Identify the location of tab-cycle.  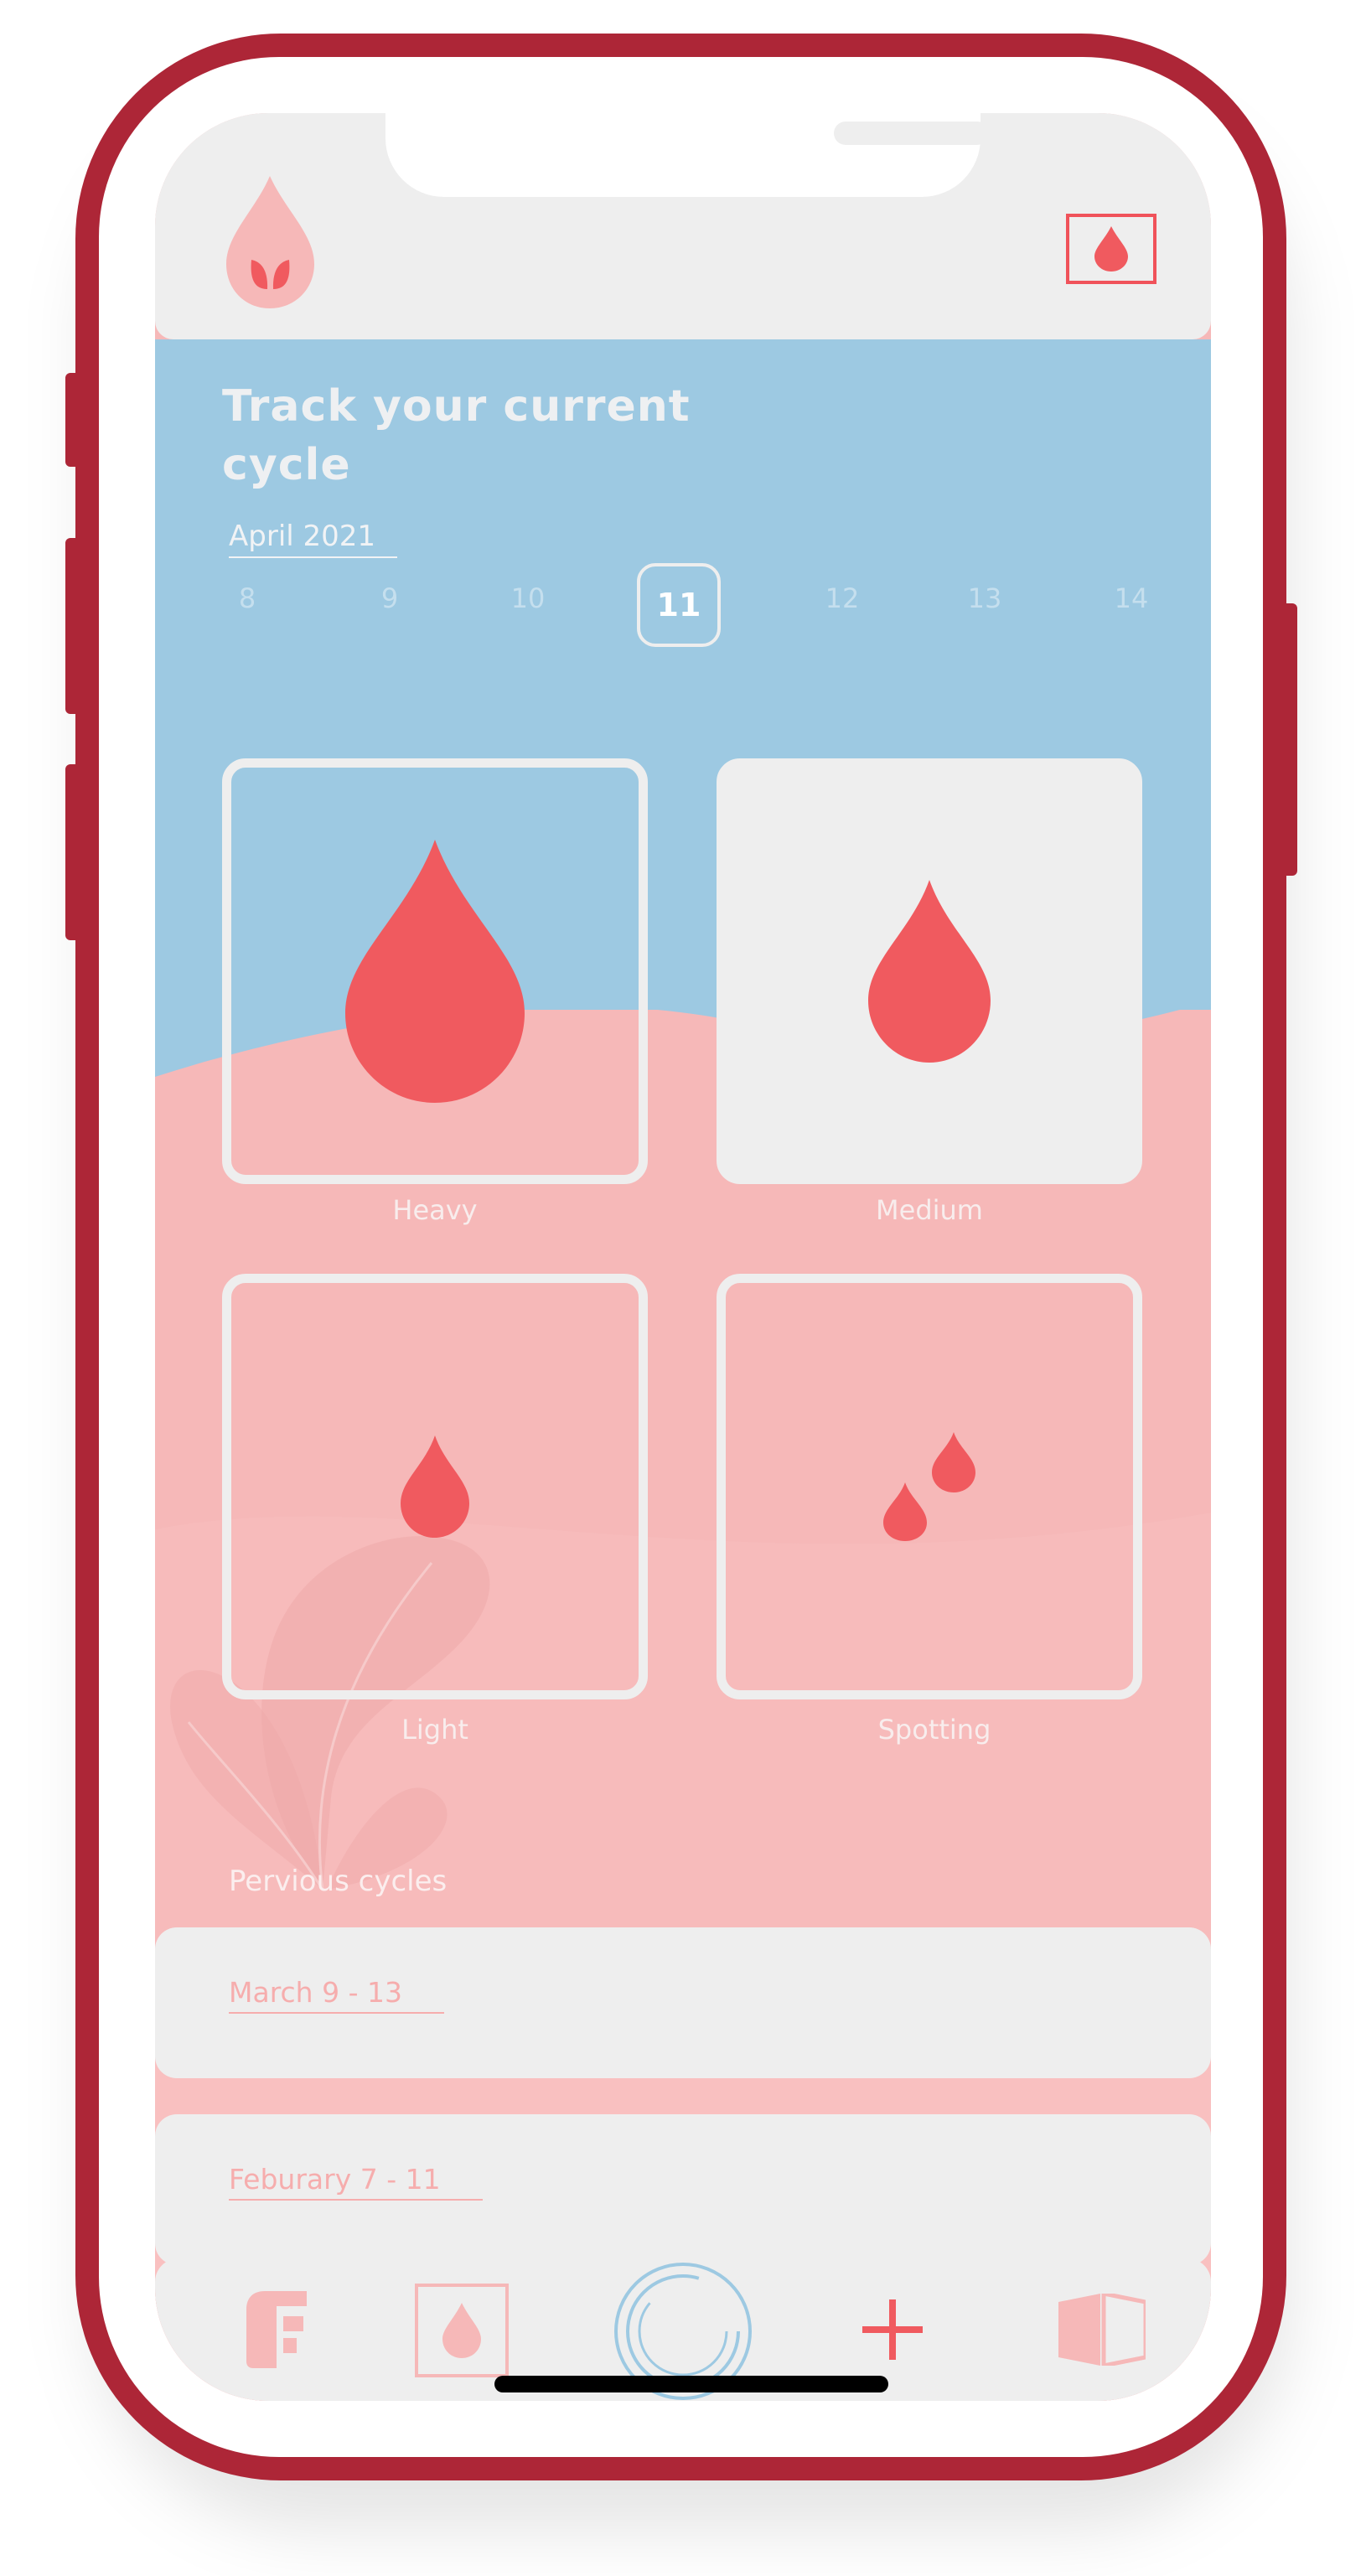
(462, 2330).